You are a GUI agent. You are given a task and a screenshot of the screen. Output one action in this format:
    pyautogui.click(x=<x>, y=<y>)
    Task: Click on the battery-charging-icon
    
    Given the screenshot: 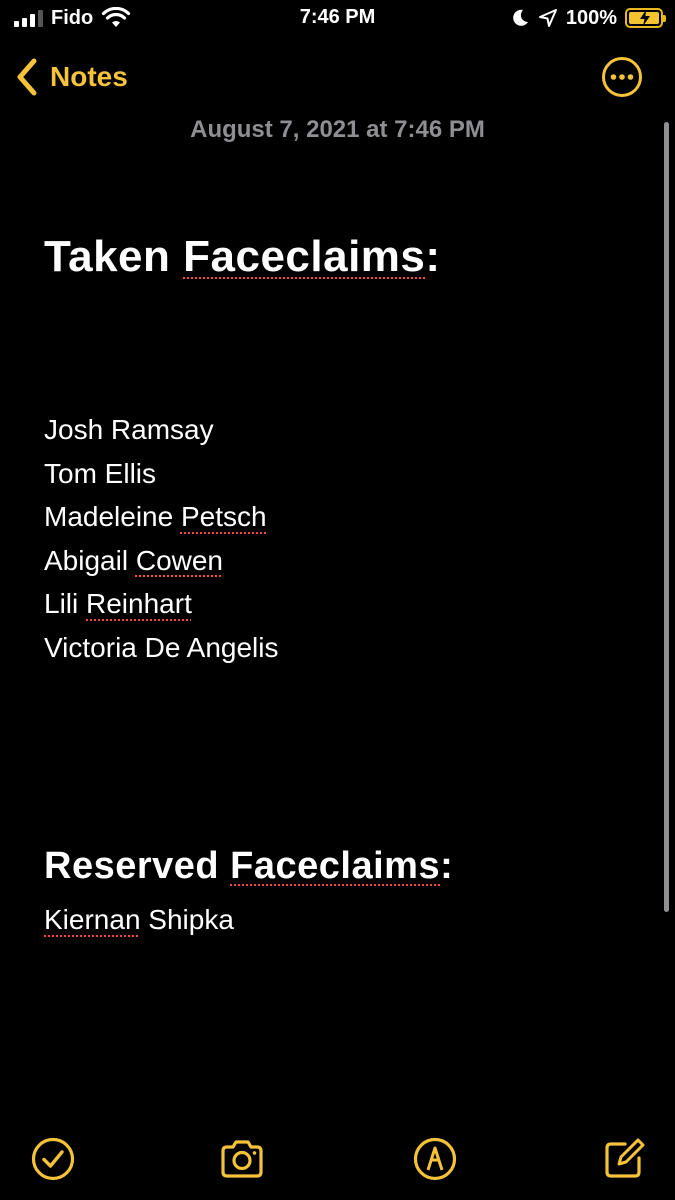 What is the action you would take?
    pyautogui.click(x=645, y=18)
    